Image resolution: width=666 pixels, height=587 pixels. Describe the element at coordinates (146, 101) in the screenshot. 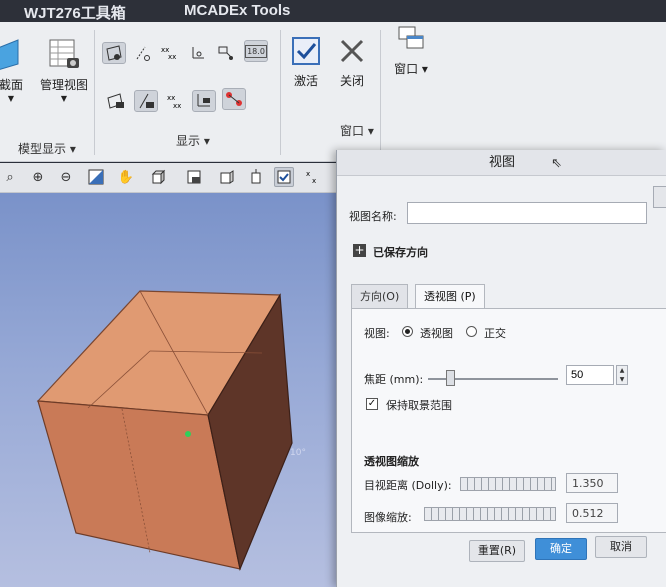

I see `axis-tag-display-icon` at that location.